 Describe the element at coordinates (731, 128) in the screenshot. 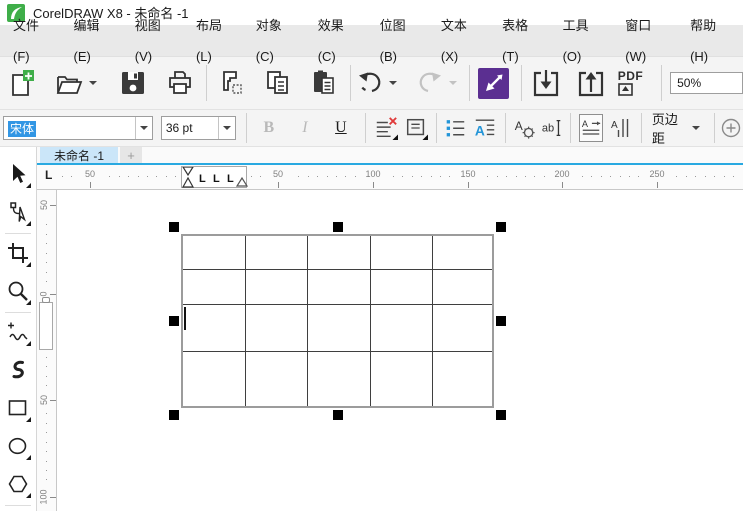

I see `quick-customize-button` at that location.